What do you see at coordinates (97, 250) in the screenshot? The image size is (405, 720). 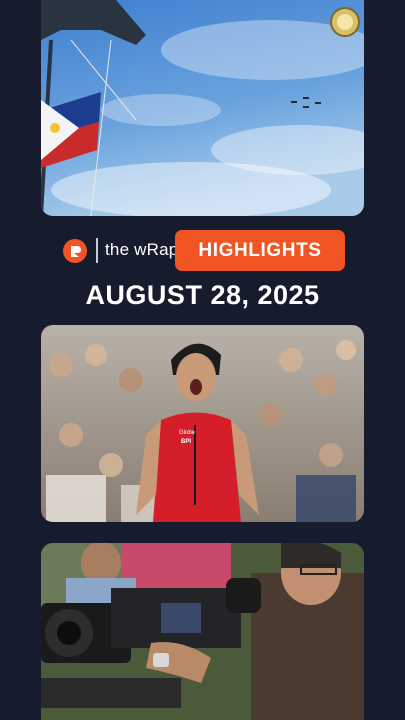 I see `brand-divider` at bounding box center [97, 250].